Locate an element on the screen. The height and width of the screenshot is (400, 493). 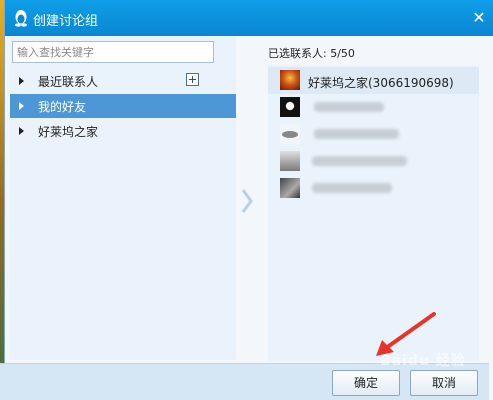
group-label: 好莱坞之家 is located at coordinates (68, 132).